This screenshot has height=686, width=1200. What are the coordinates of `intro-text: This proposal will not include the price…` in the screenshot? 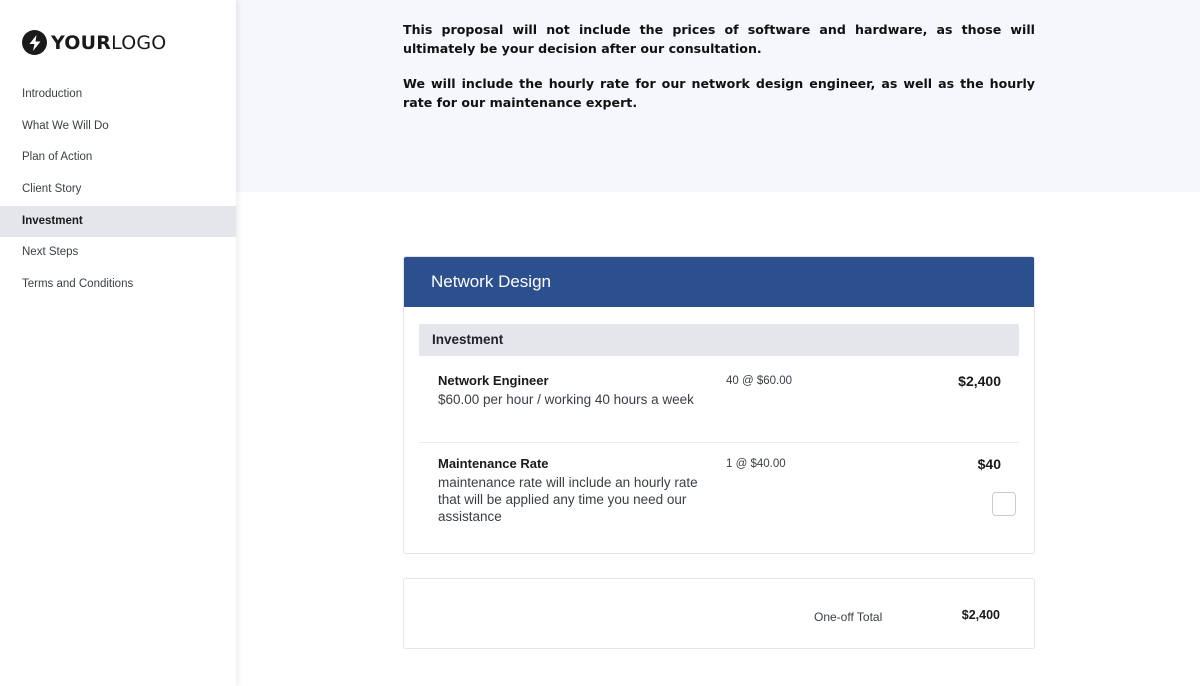 It's located at (719, 66).